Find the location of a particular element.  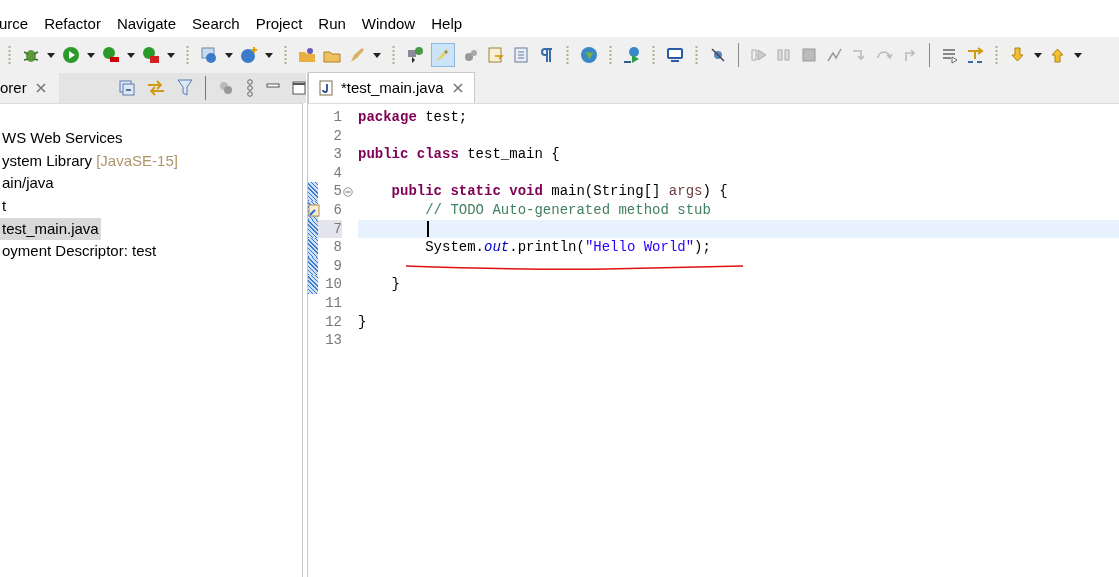

menu-item: Run is located at coordinates (332, 24).